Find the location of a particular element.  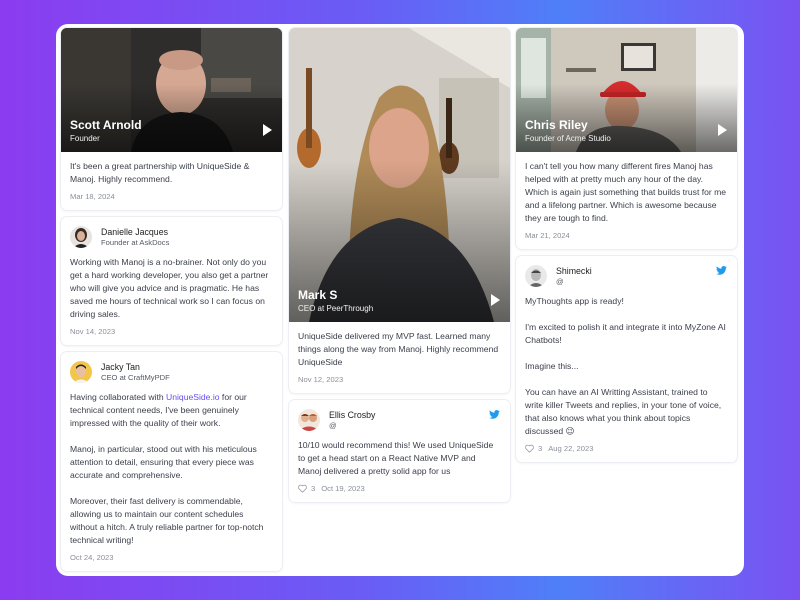

uniqueside-link: UniqueSide.io is located at coordinates (193, 397).